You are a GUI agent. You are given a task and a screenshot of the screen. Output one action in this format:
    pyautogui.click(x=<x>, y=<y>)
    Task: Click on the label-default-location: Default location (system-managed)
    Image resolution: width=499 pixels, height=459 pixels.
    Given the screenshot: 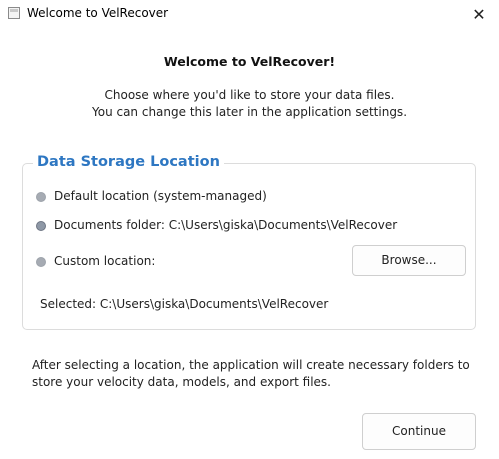 What is the action you would take?
    pyautogui.click(x=160, y=196)
    